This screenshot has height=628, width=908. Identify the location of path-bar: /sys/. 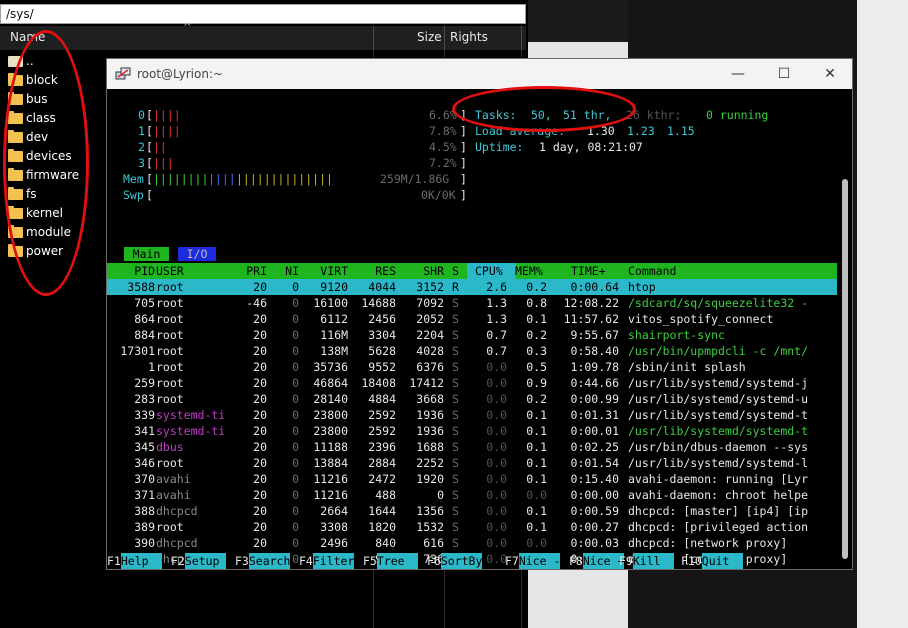
(263, 14).